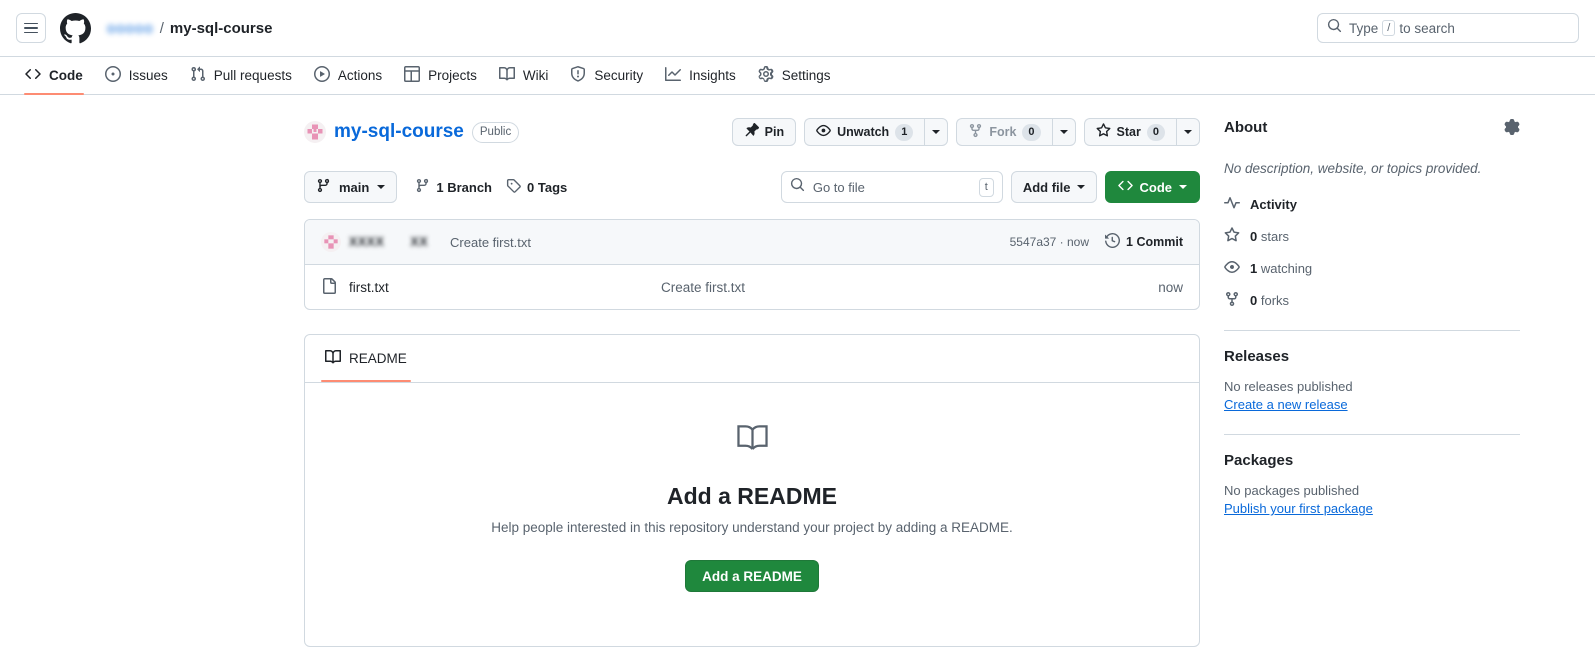  Describe the element at coordinates (351, 187) in the screenshot. I see `branch-selector-button: main` at that location.